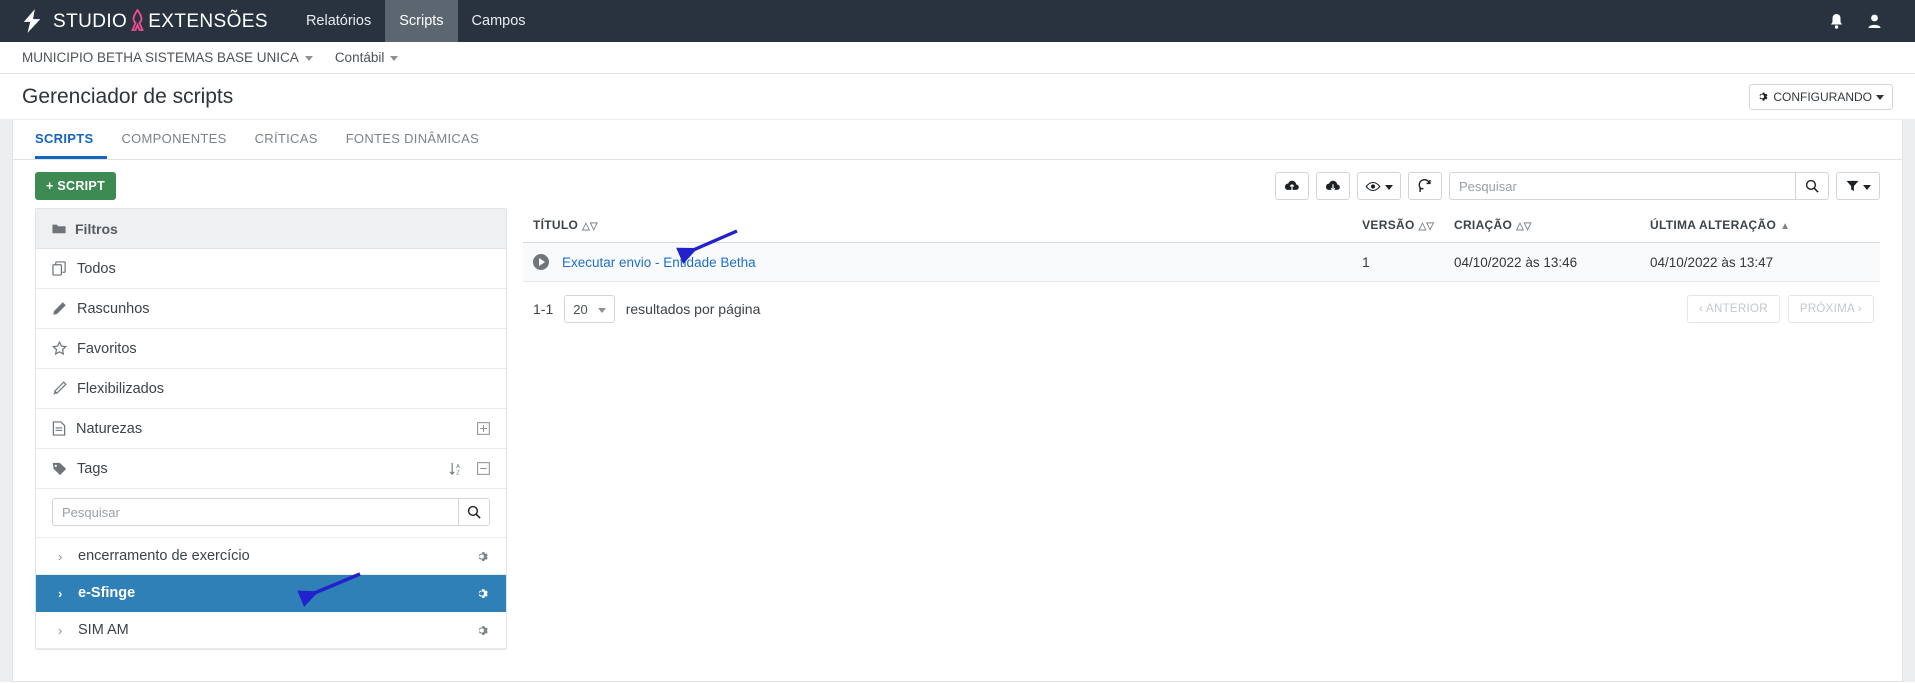  Describe the element at coordinates (271, 593) in the screenshot. I see `tag-item-e-sfinge: › e-Sfinge` at that location.